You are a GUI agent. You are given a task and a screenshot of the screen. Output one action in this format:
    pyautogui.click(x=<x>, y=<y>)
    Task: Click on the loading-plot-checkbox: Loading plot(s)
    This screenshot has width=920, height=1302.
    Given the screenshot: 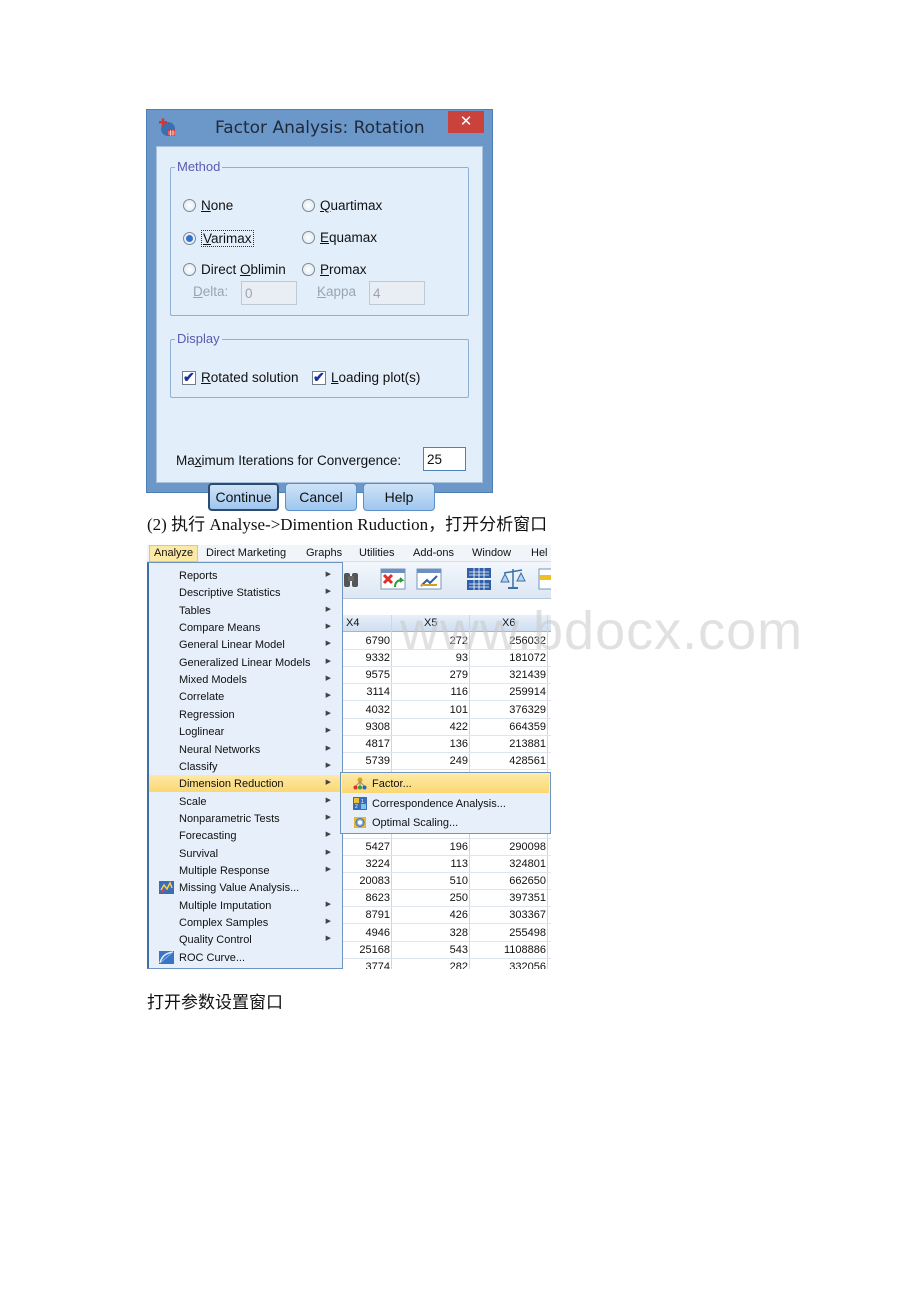 What is the action you would take?
    pyautogui.click(x=366, y=377)
    